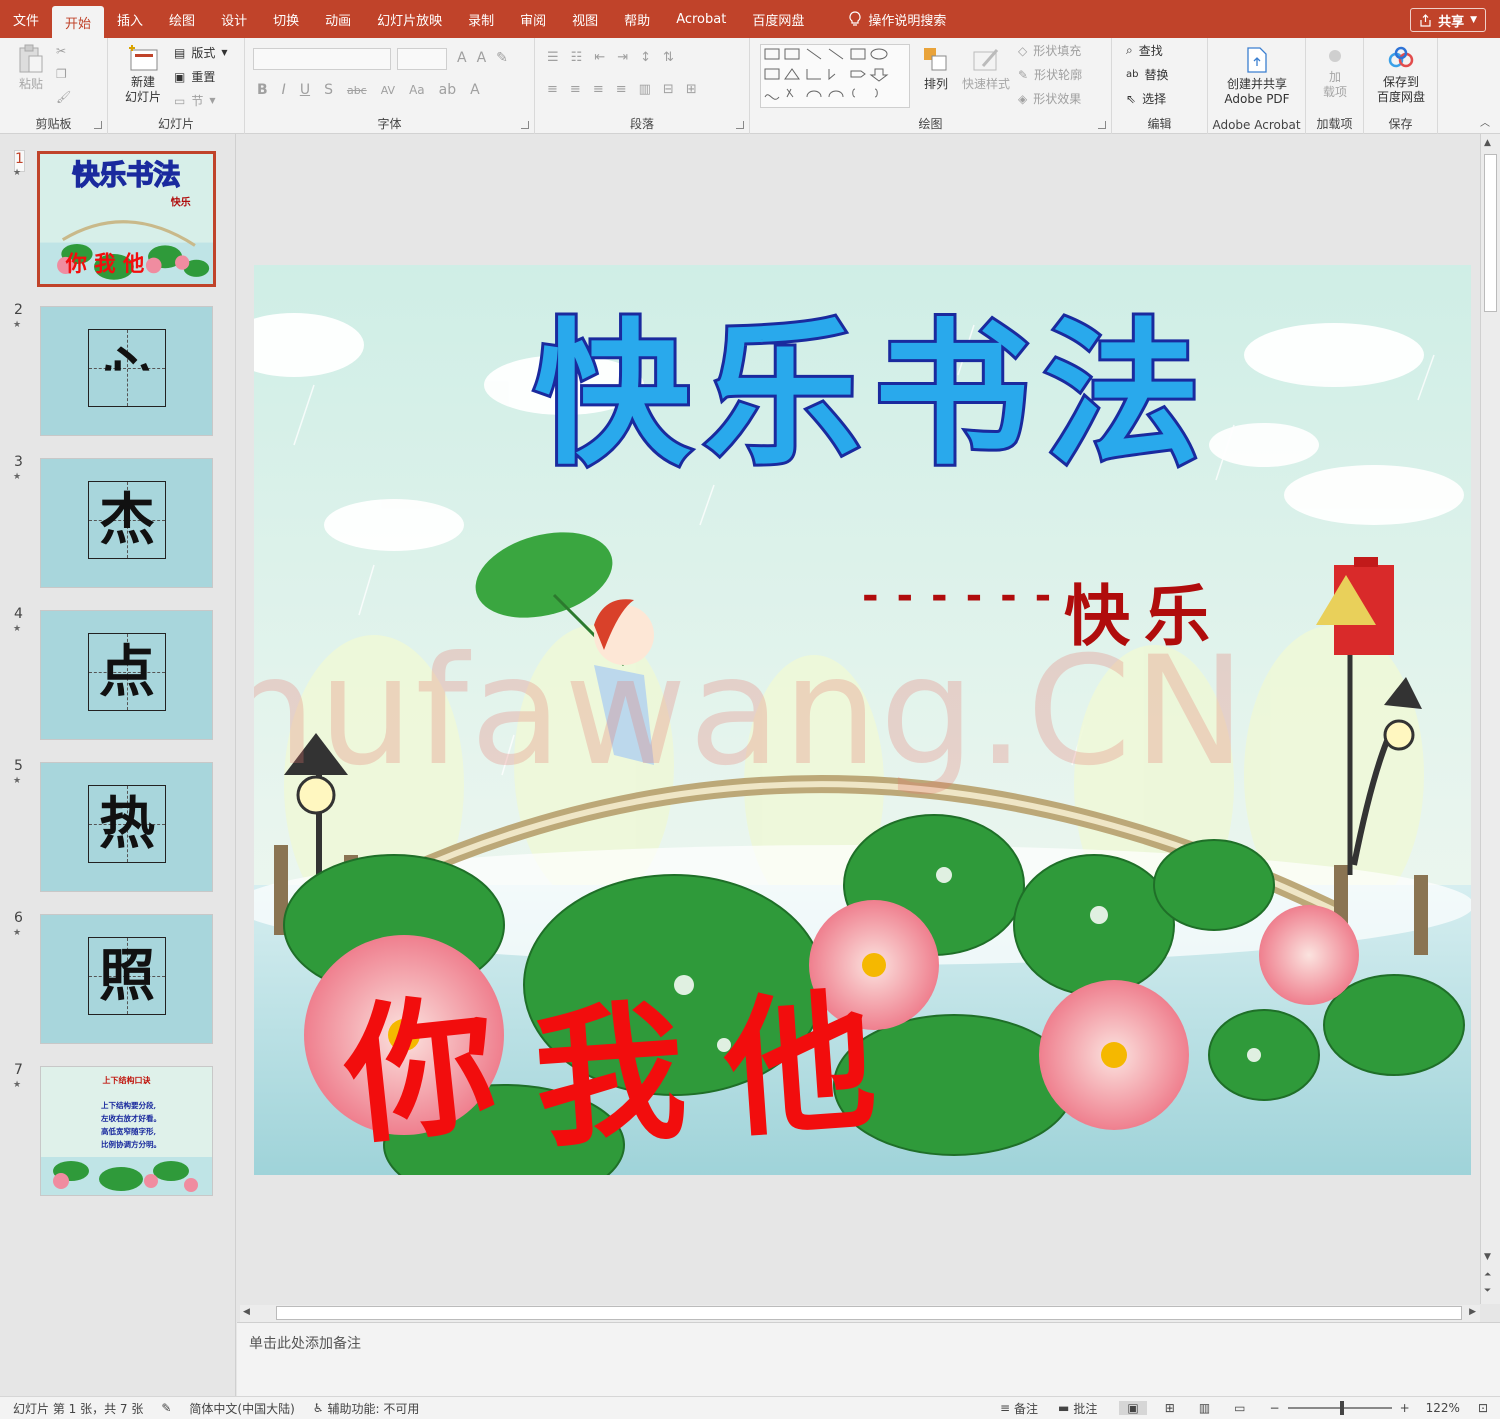 This screenshot has width=1500, height=1419. I want to click on drawing-launcher, so click(1102, 125).